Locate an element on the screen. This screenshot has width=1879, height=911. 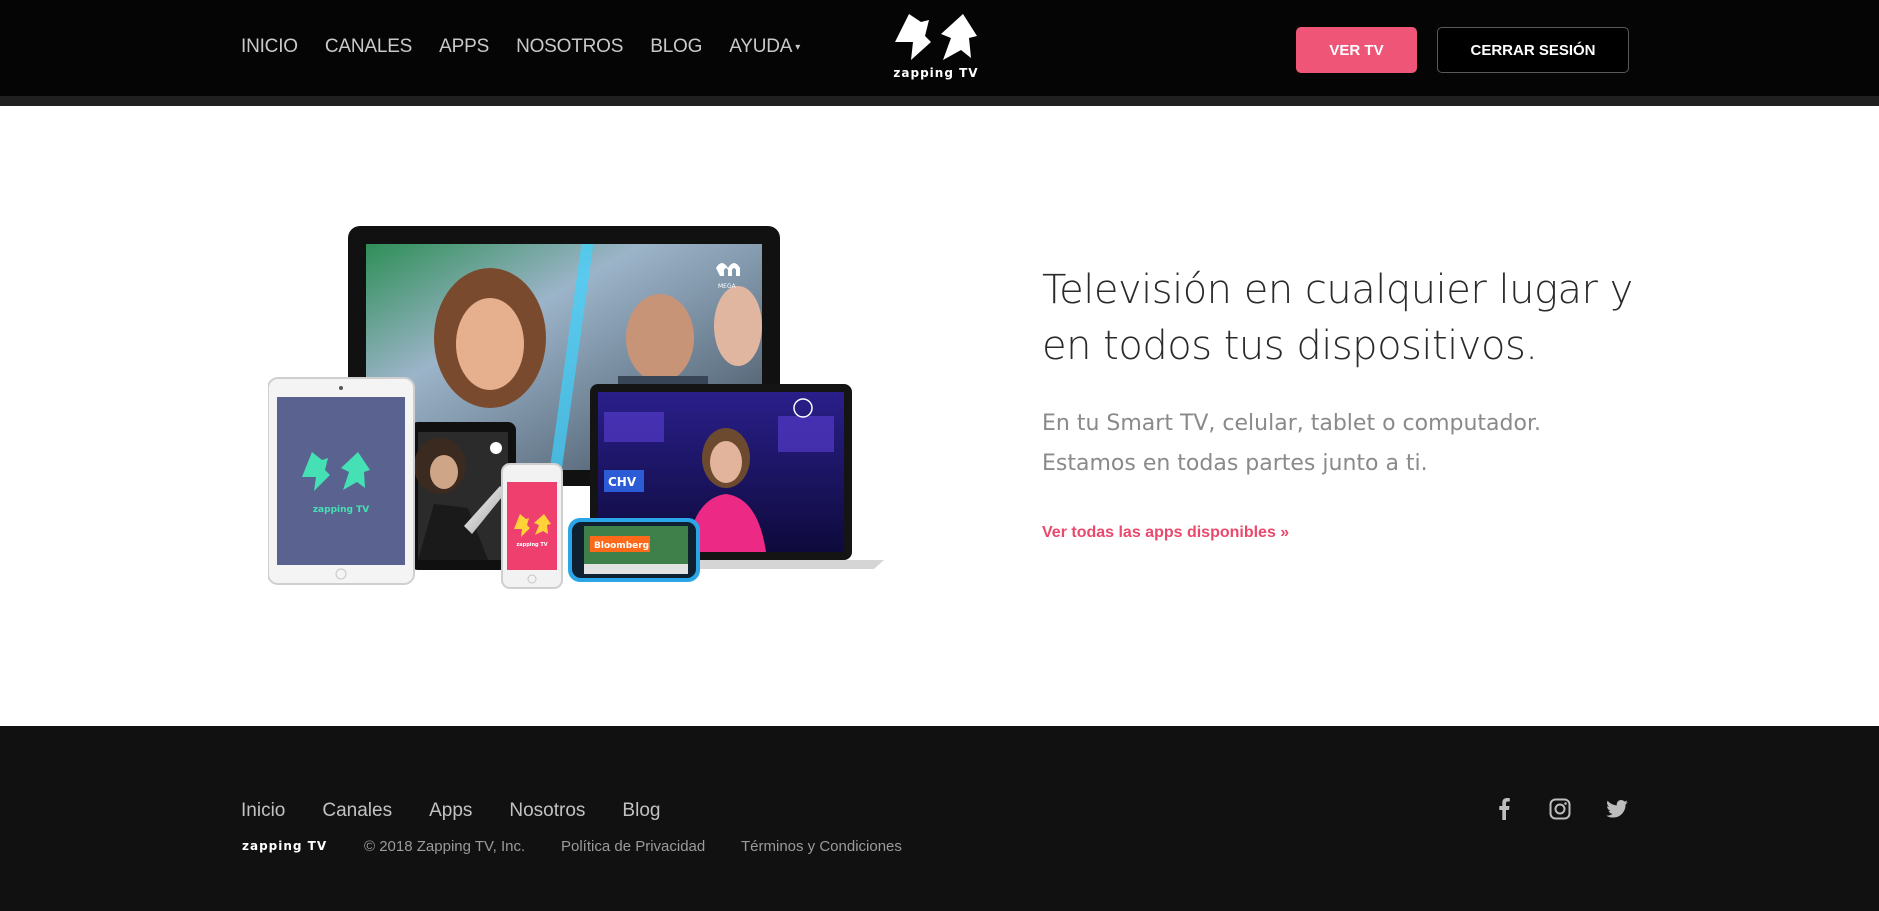
footer-link-apps: Apps is located at coordinates (450, 811).